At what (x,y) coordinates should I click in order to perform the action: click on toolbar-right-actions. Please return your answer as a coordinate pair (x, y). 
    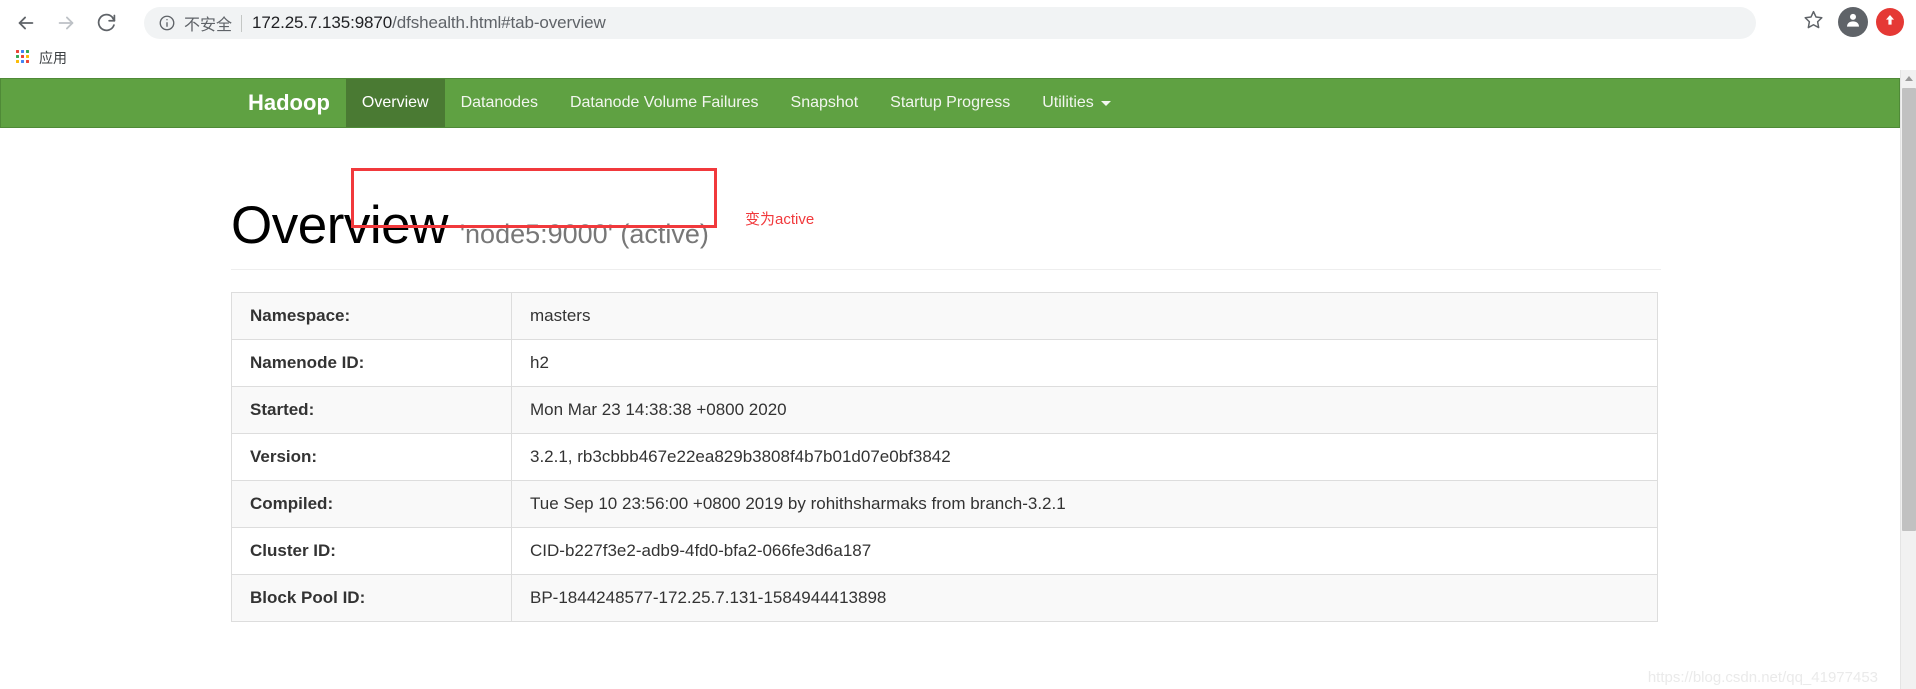
    Looking at the image, I should click on (1852, 22).